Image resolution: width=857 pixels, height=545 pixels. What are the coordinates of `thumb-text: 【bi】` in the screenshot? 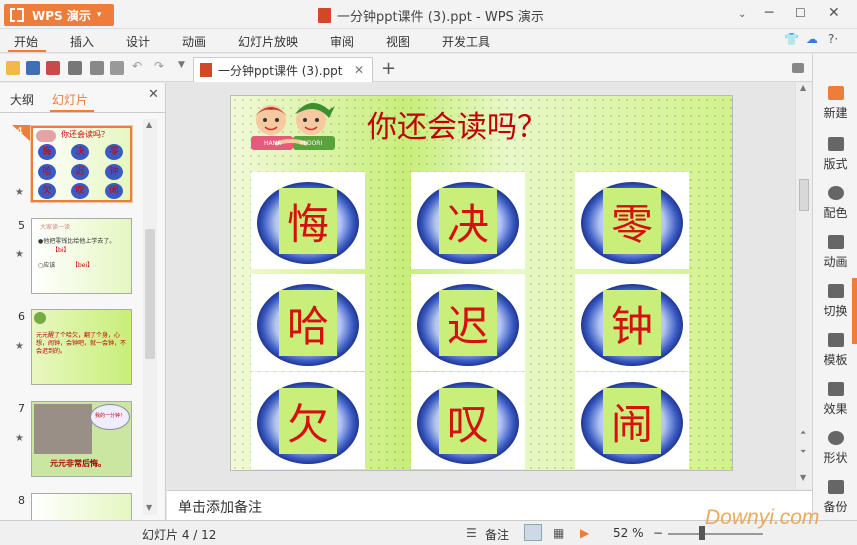 It's located at (61, 250).